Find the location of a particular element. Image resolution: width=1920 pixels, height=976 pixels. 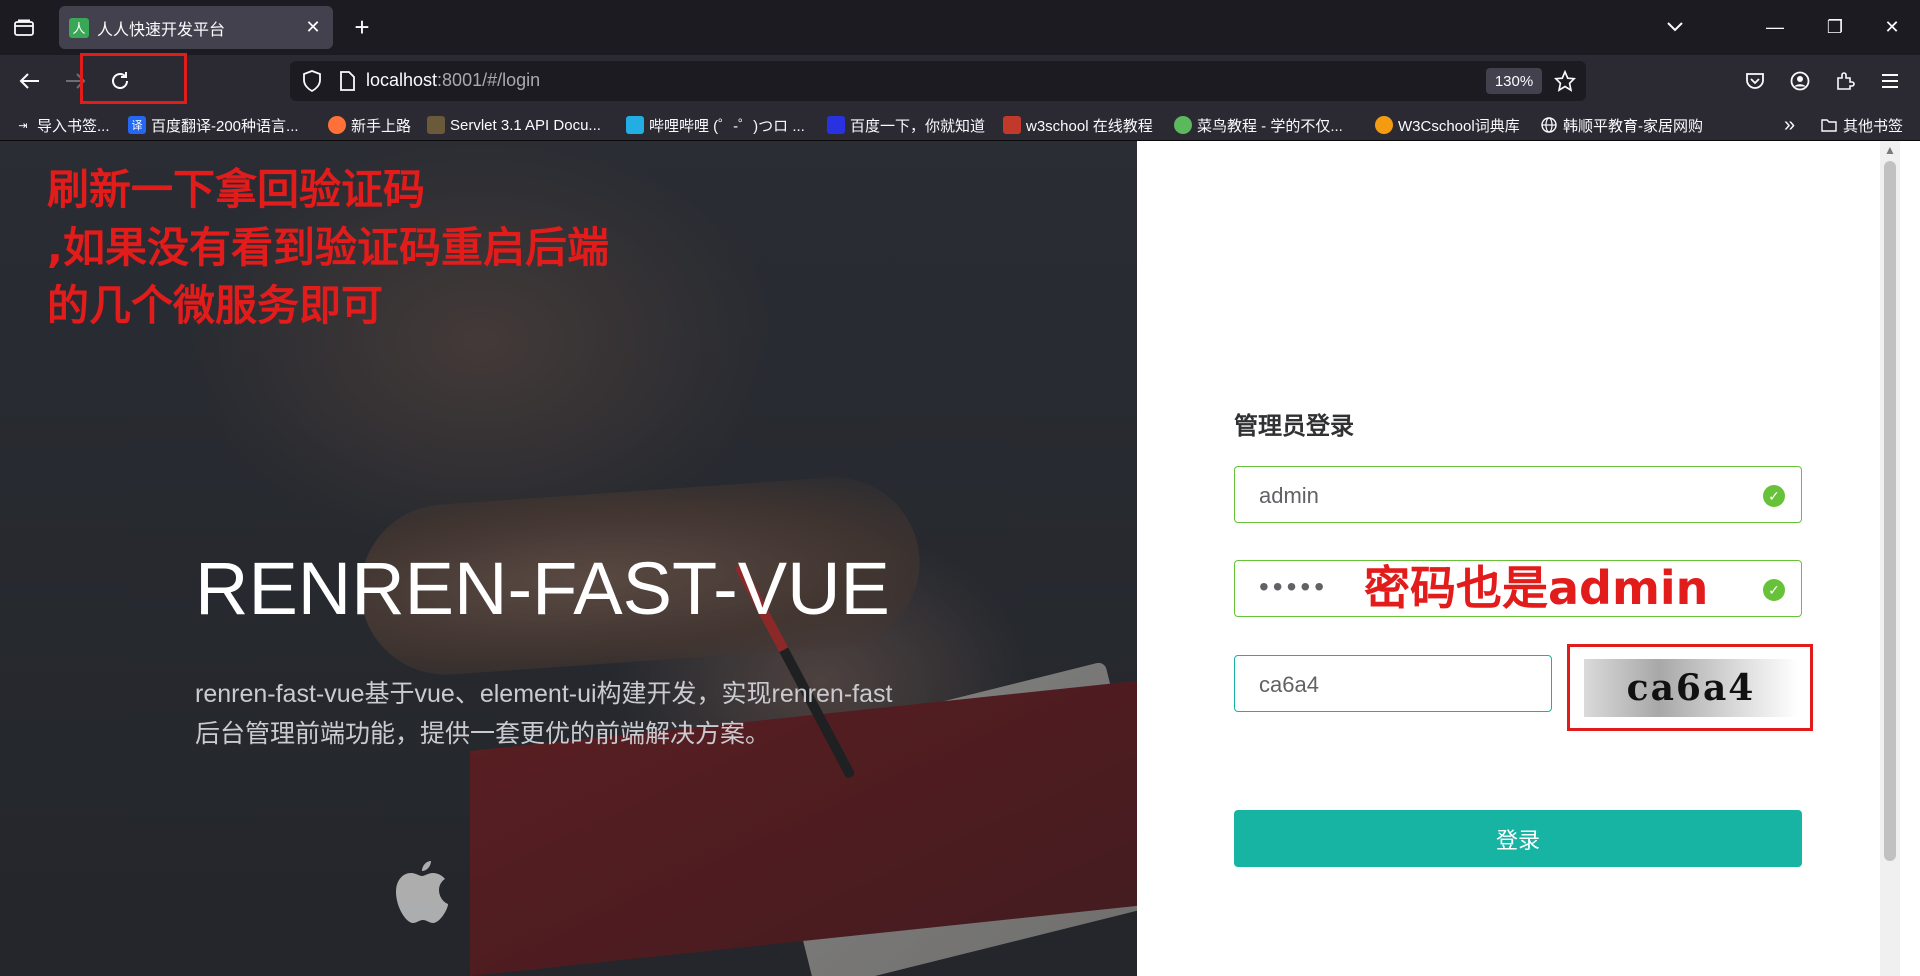

bookmark-hanshunping: 韩顺平教育-家居网购 is located at coordinates (1621, 125).